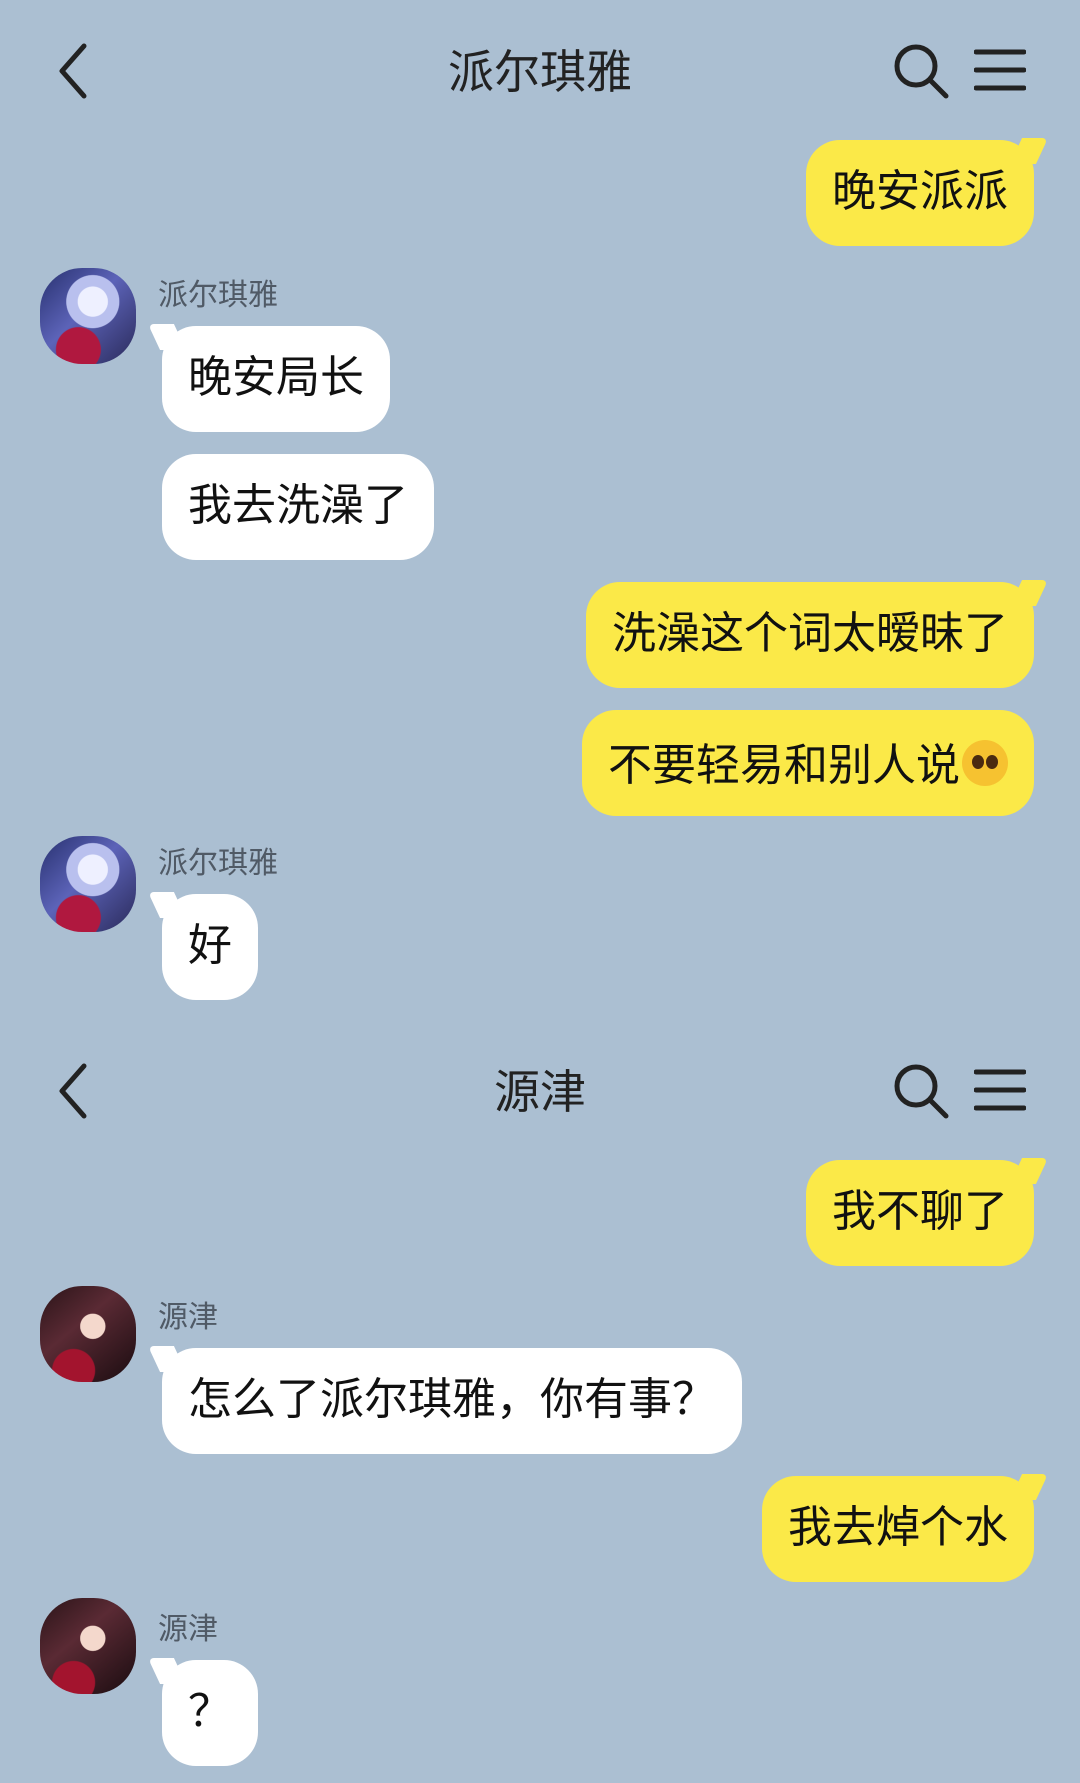  Describe the element at coordinates (920, 193) in the screenshot. I see `message-bubble-outgoing: 晚安派派` at that location.